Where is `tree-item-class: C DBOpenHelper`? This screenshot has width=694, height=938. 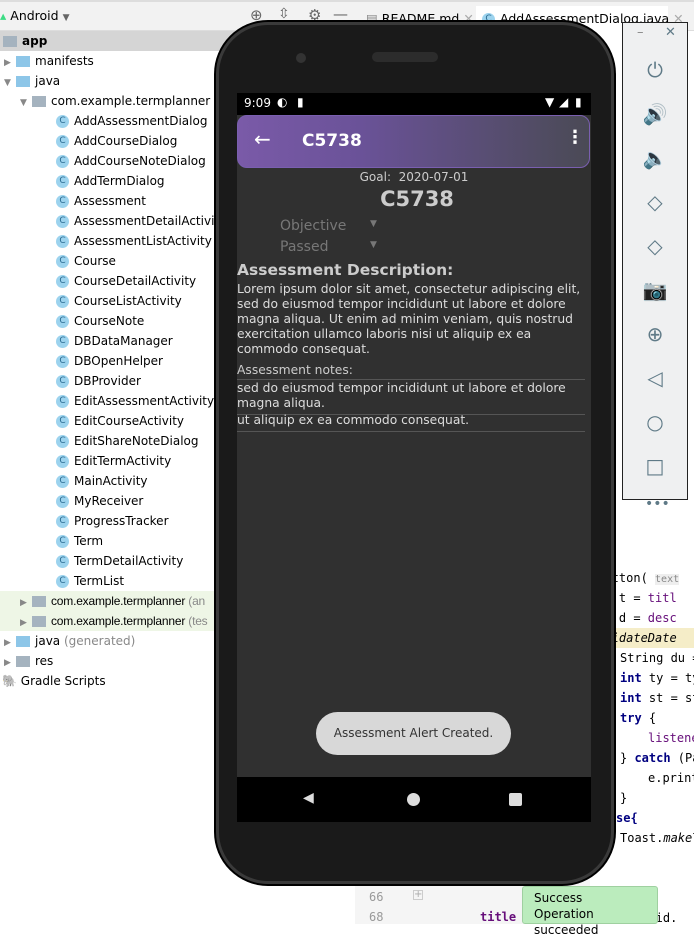
tree-item-class: C DBOpenHelper is located at coordinates (118, 361).